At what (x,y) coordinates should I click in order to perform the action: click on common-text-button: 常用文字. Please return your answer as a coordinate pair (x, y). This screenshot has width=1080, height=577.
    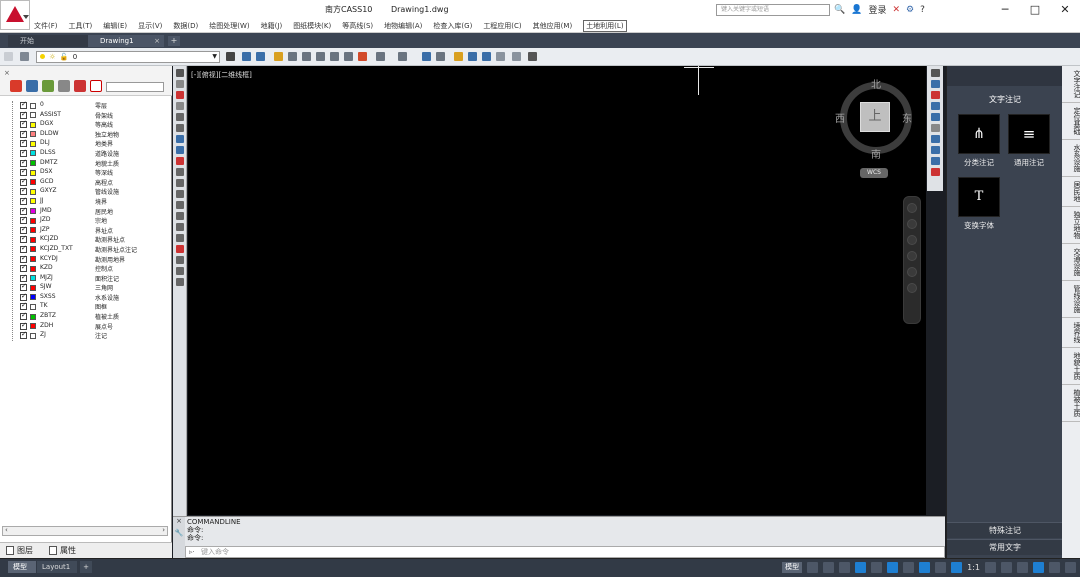
    Looking at the image, I should click on (1005, 547).